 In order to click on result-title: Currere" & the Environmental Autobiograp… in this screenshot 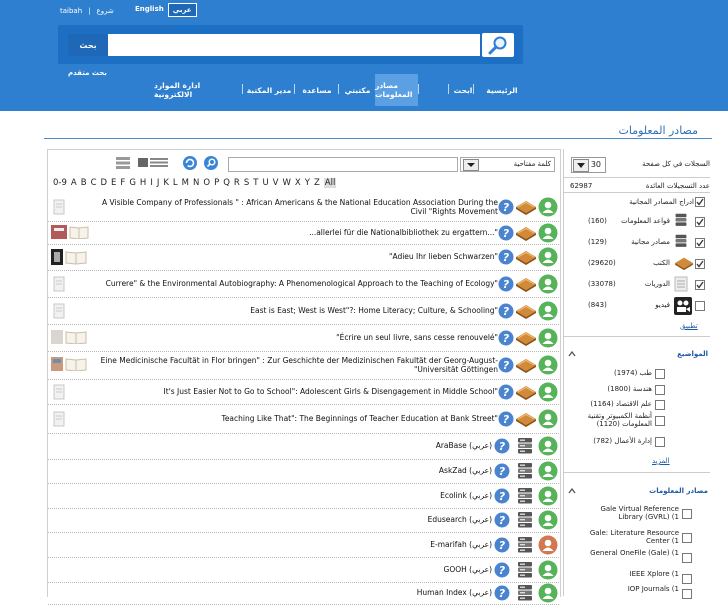, I will do `click(299, 283)`.